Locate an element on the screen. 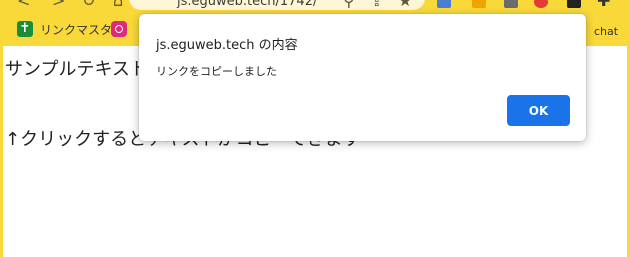 Image resolution: width=630 pixels, height=257 pixels. forward-icon: > is located at coordinates (58, 4).